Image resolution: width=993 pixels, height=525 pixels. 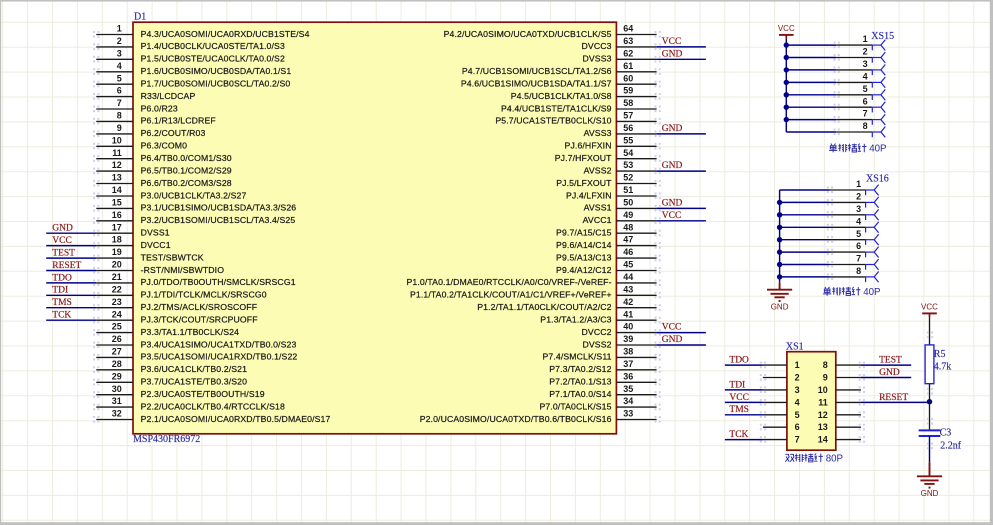 I want to click on svg-text: P1.3/TA1.2/A3/C3, so click(x=575, y=320).